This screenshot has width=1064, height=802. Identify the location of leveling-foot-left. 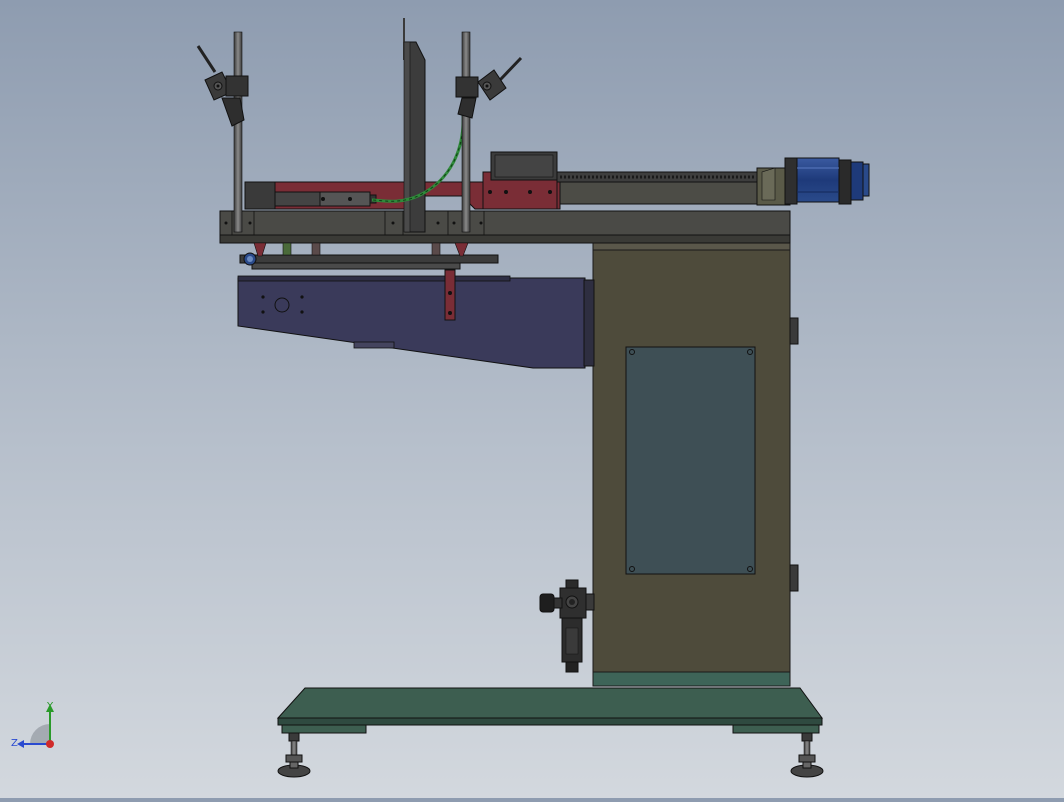
(294, 755).